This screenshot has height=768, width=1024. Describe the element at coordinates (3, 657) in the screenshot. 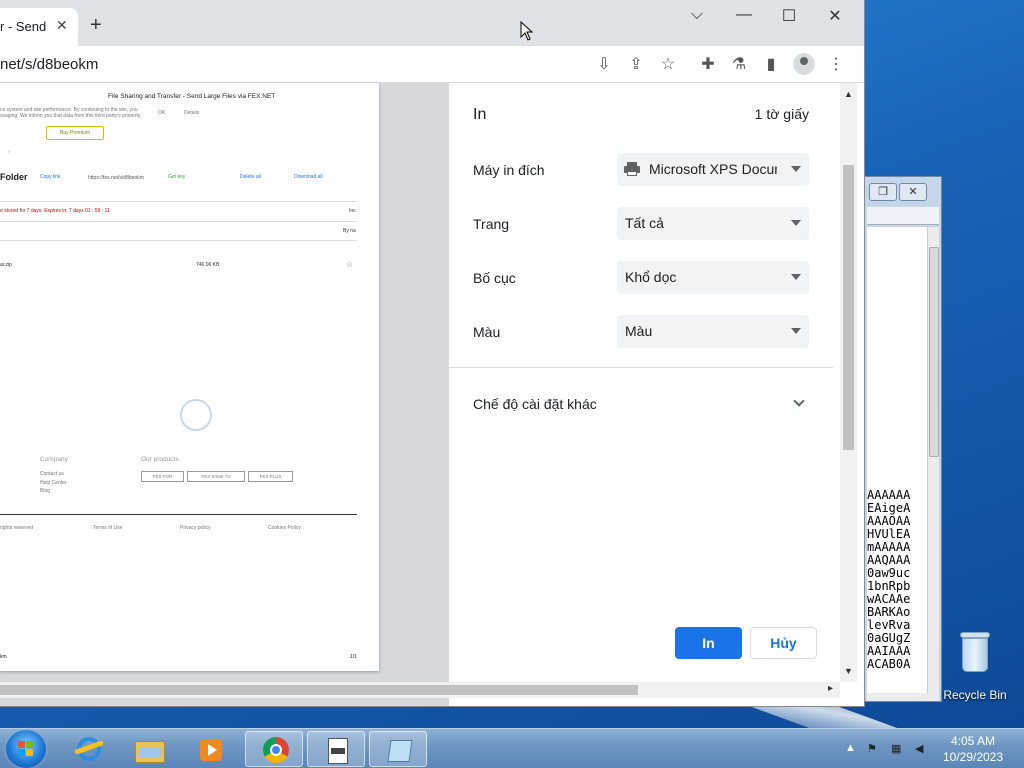

I see `preview-footer-url: km` at that location.